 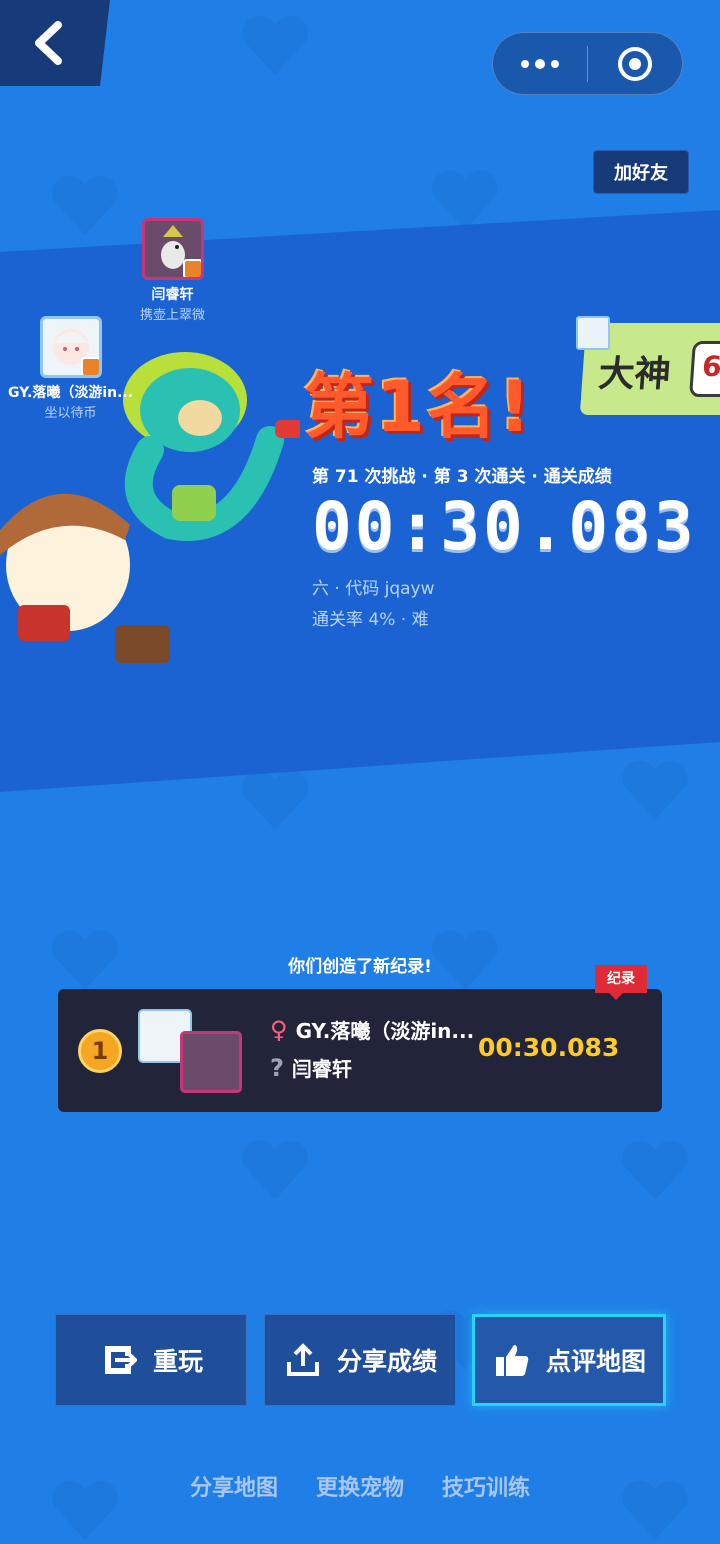 What do you see at coordinates (549, 1047) in the screenshot?
I see `record-time: 00:30.083` at bounding box center [549, 1047].